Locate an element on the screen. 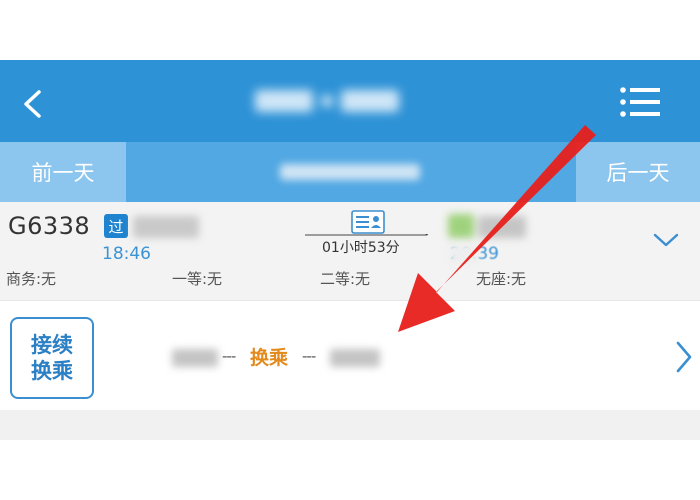 The width and height of the screenshot is (700, 500). arrival-station is located at coordinates (488, 227).